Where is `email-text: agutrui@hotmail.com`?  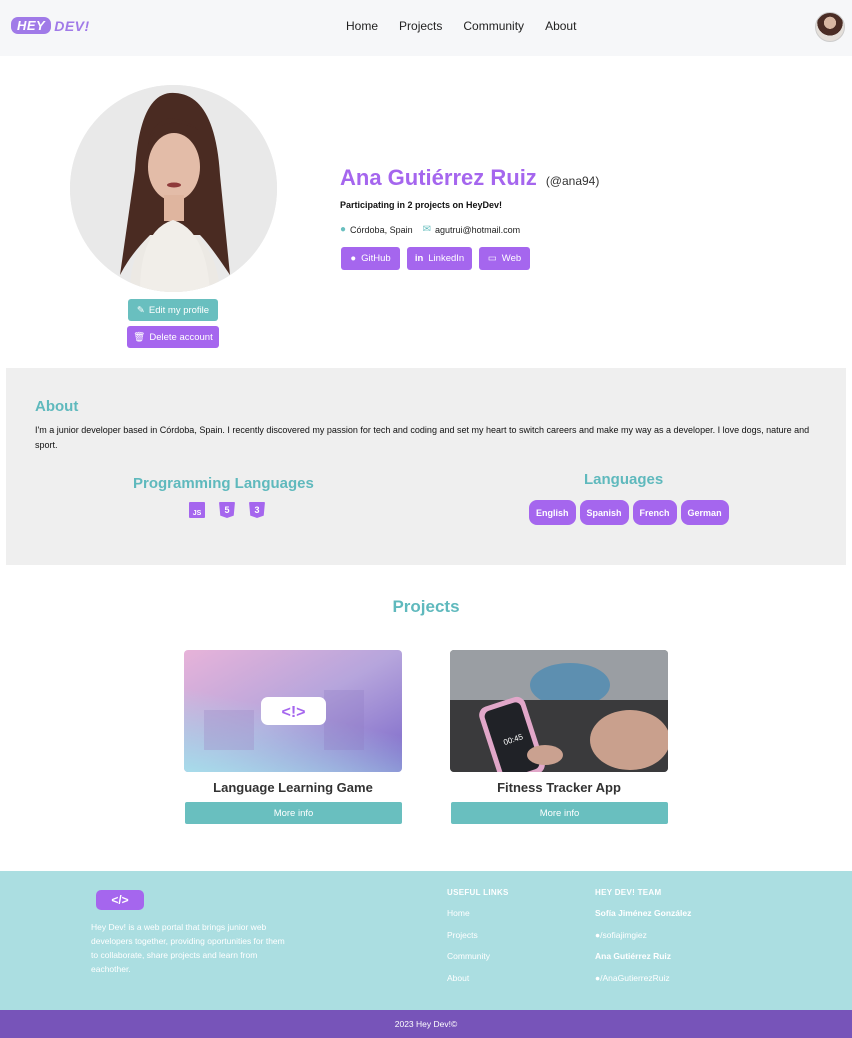
email-text: agutrui@hotmail.com is located at coordinates (477, 229).